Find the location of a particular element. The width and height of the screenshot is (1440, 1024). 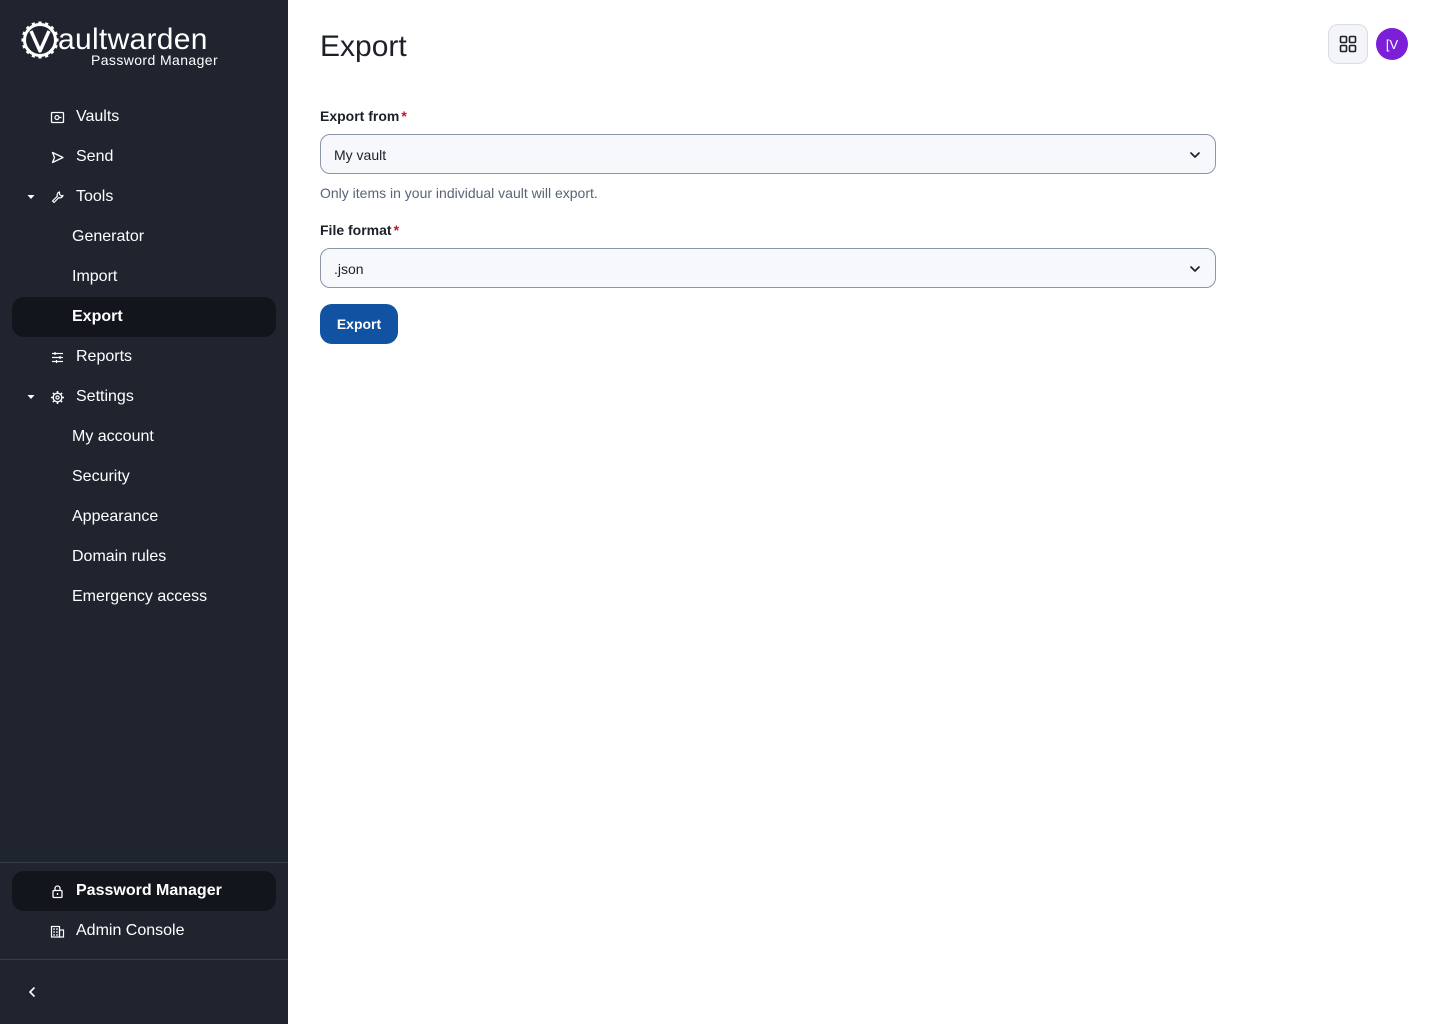

sidebar-item-appearance: Appearance is located at coordinates (144, 517).